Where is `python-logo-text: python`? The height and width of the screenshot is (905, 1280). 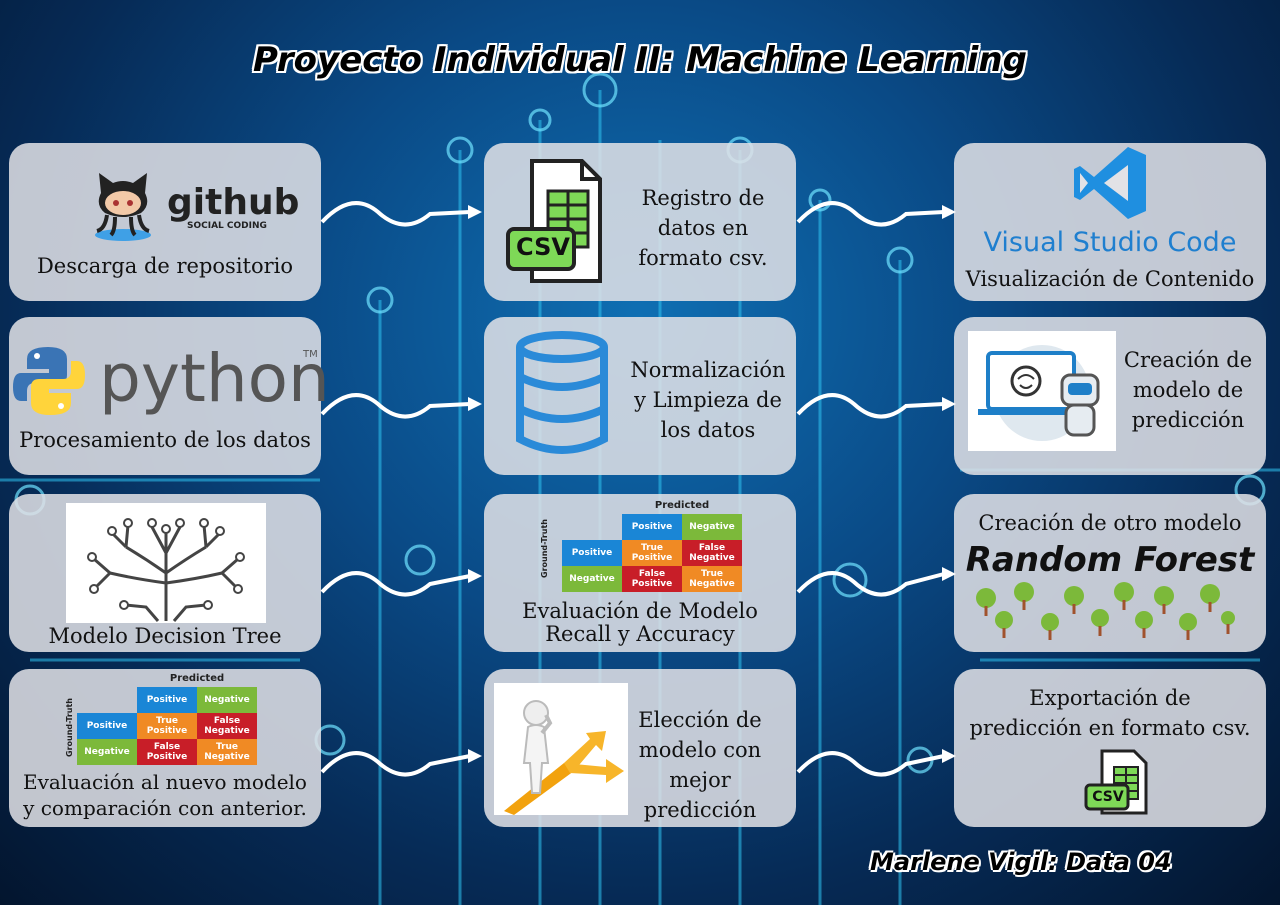
python-logo-text: python is located at coordinates (214, 378).